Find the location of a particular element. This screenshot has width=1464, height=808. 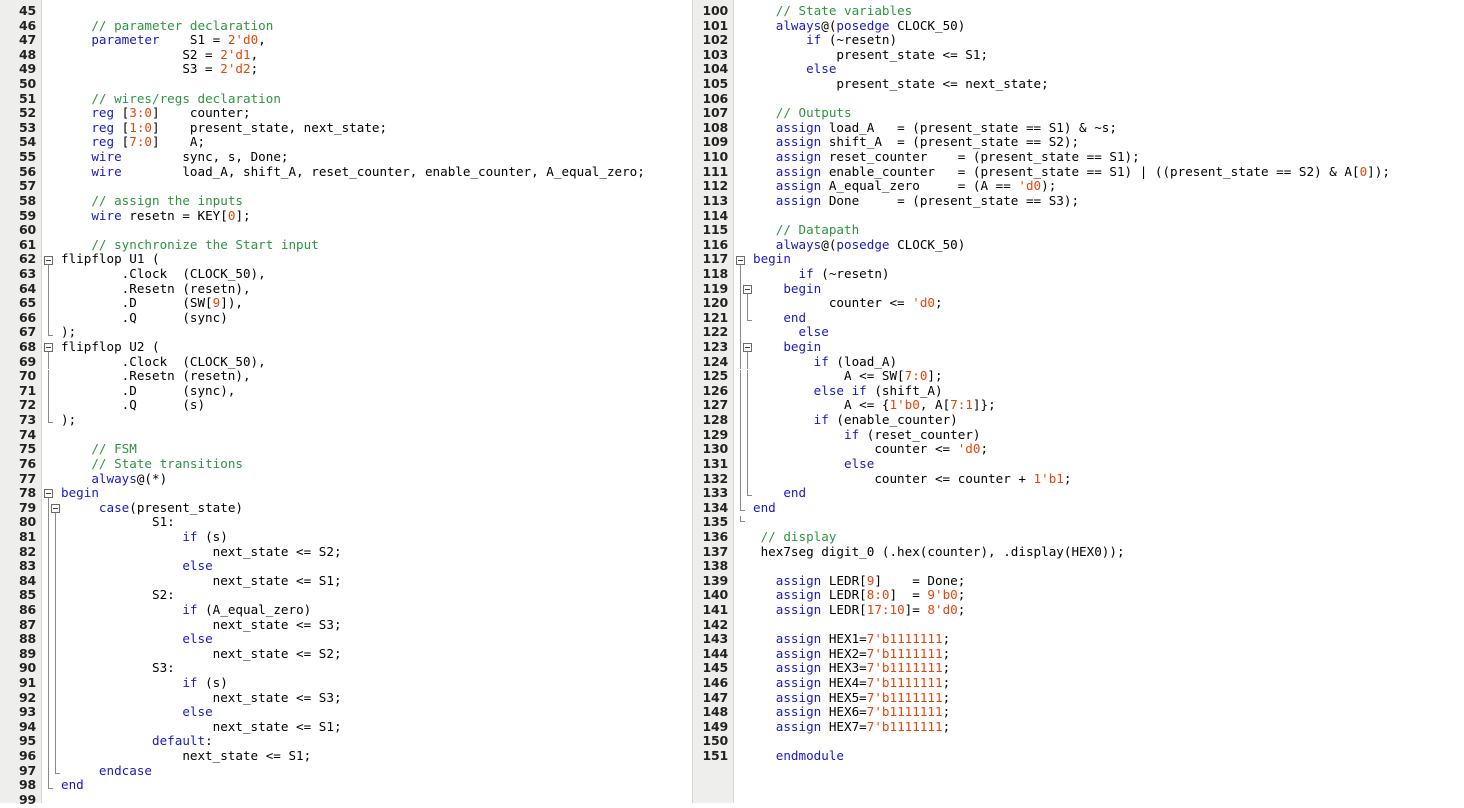

code-line: next_state <= S2; is located at coordinates (375, 552).